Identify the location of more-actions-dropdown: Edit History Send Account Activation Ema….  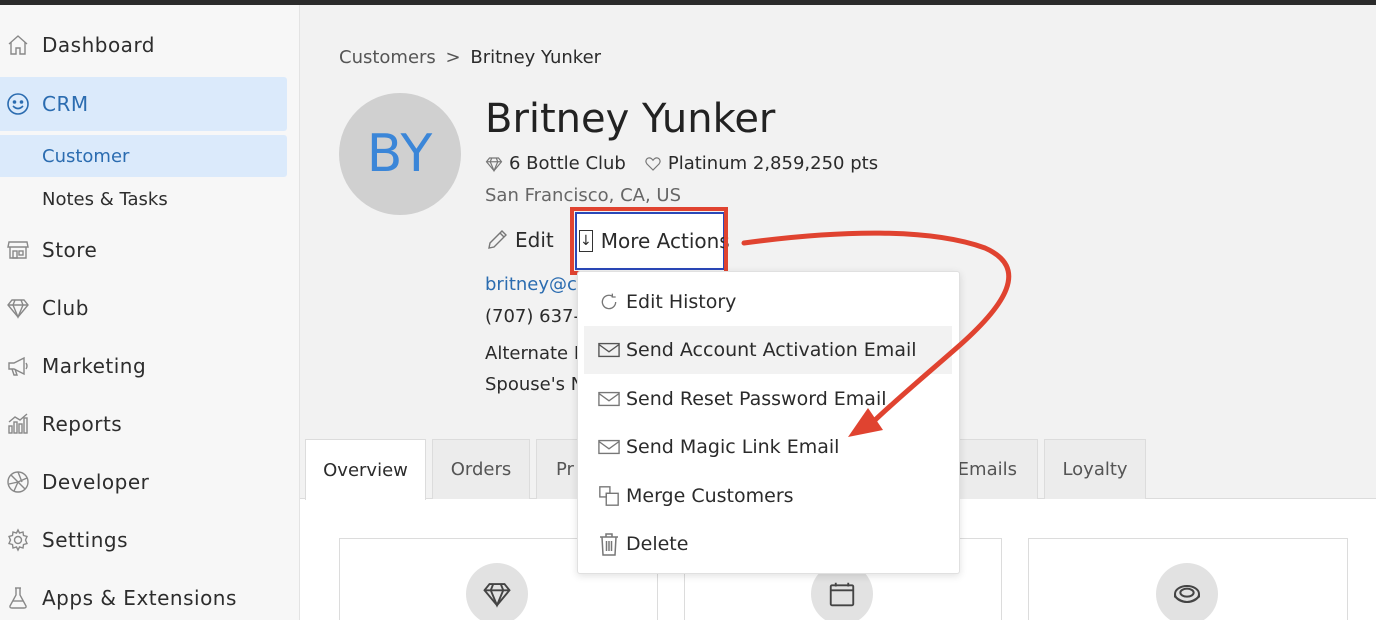
(768, 422).